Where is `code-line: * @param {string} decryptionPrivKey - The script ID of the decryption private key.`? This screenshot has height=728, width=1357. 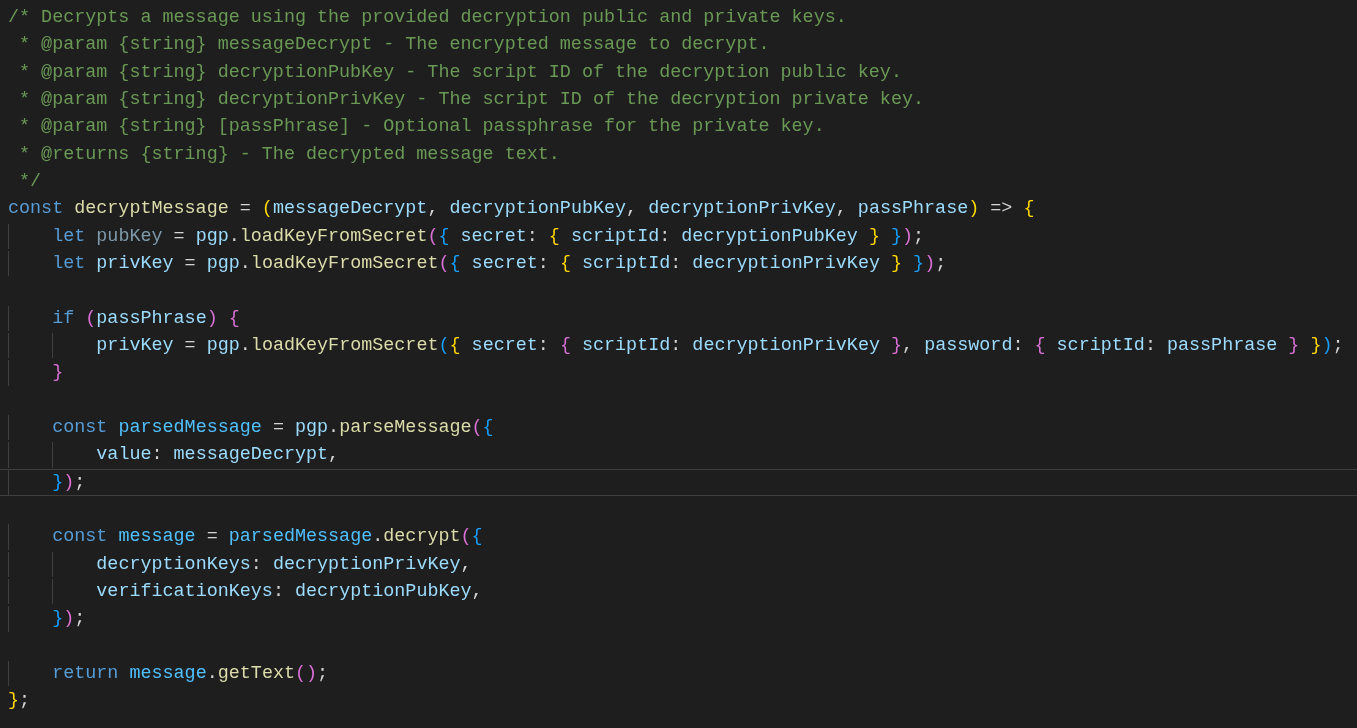
code-line: * @param {string} decryptionPrivKey - The script ID of the decryption private key. is located at coordinates (471, 100).